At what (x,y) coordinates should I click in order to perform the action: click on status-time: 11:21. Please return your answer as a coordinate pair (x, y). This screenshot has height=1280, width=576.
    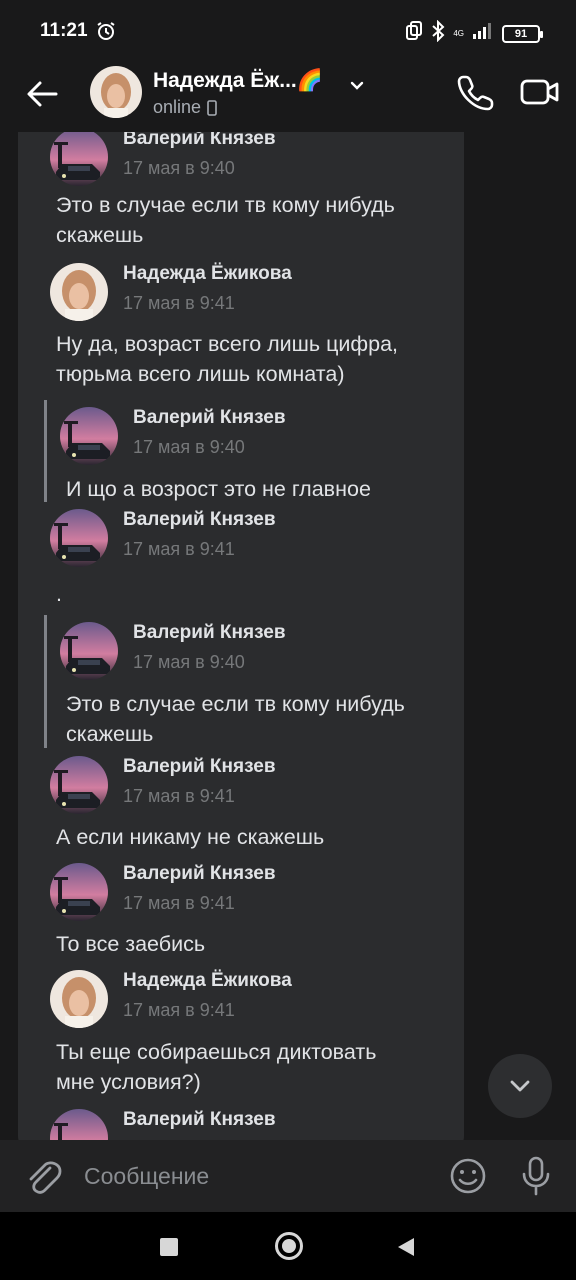
    Looking at the image, I should click on (64, 30).